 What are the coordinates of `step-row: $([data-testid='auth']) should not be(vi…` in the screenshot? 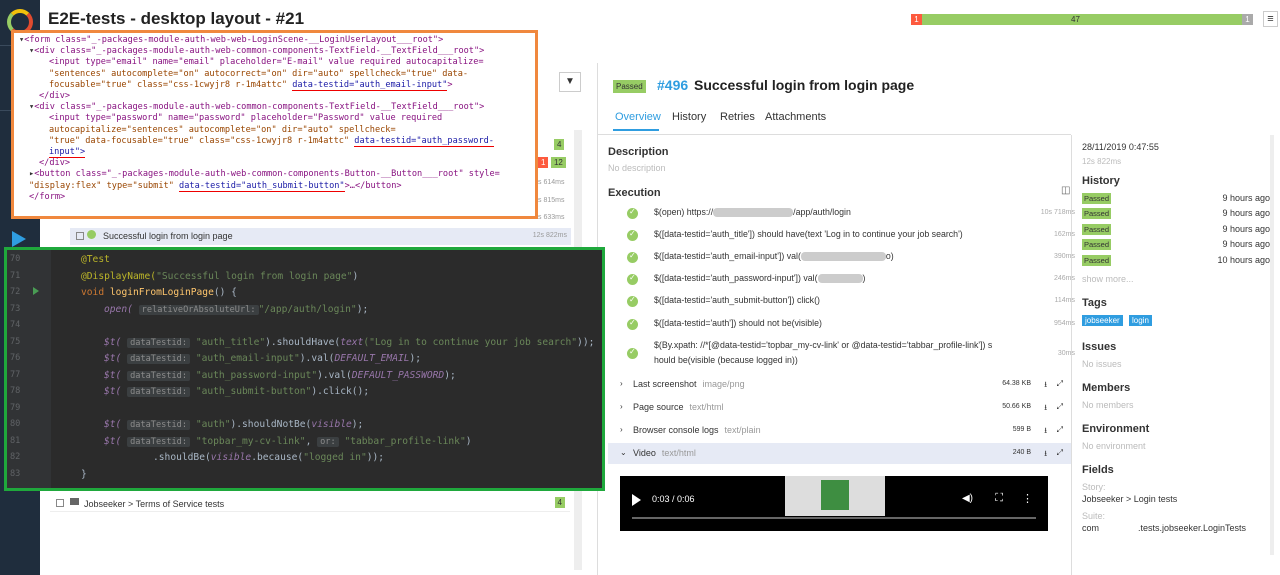 It's located at (847, 325).